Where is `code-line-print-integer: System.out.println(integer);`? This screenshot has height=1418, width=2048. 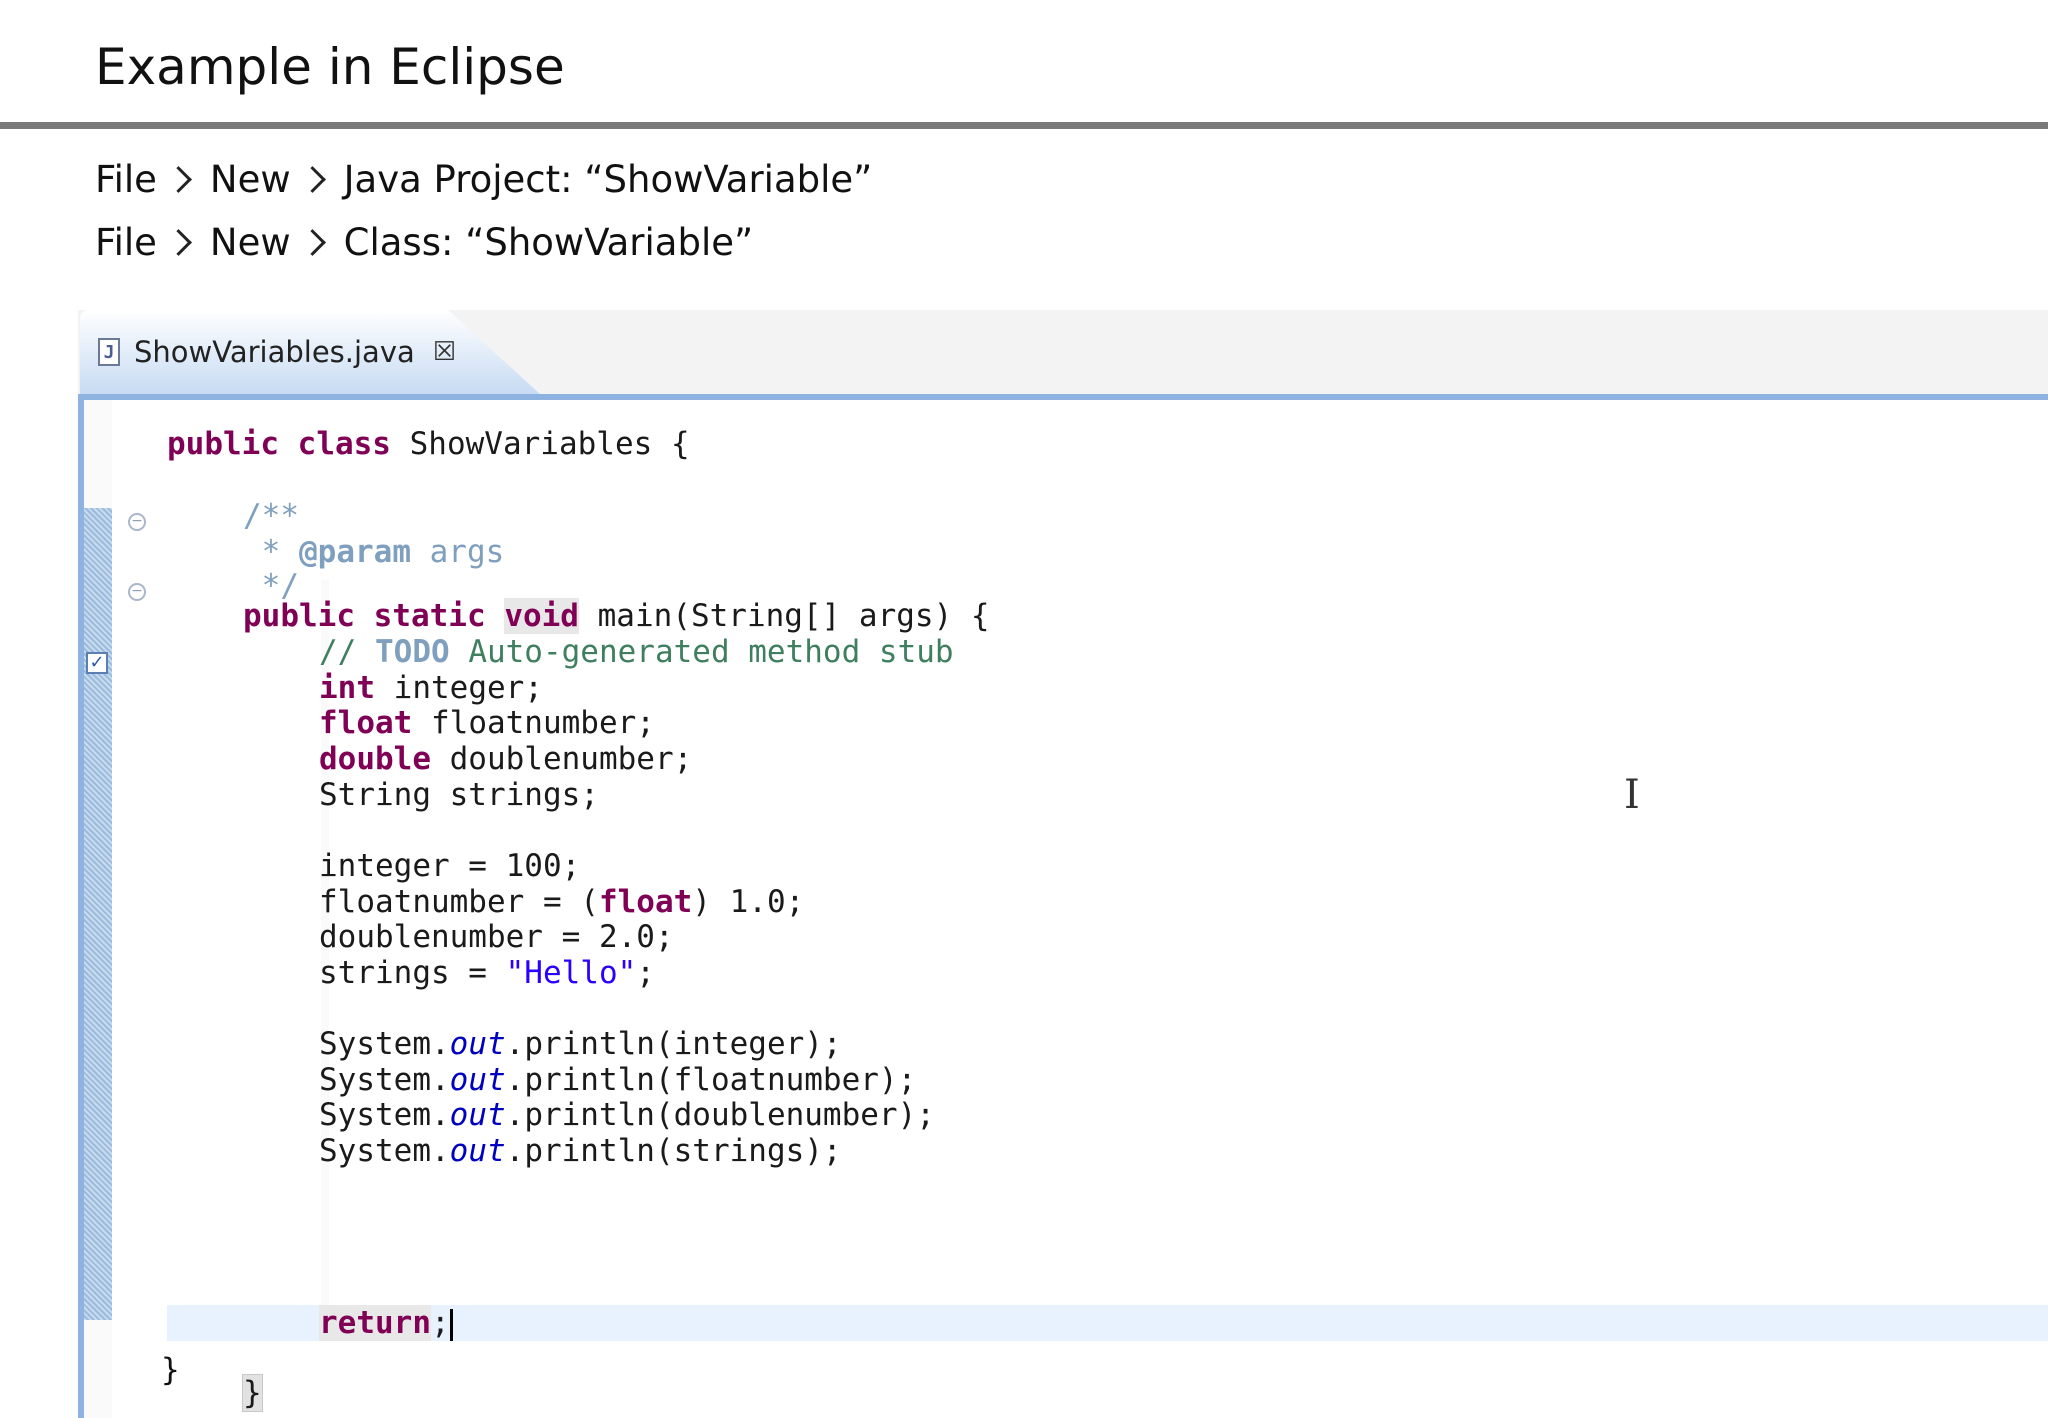
code-line-print-integer: System.out.println(integer); is located at coordinates (580, 1044).